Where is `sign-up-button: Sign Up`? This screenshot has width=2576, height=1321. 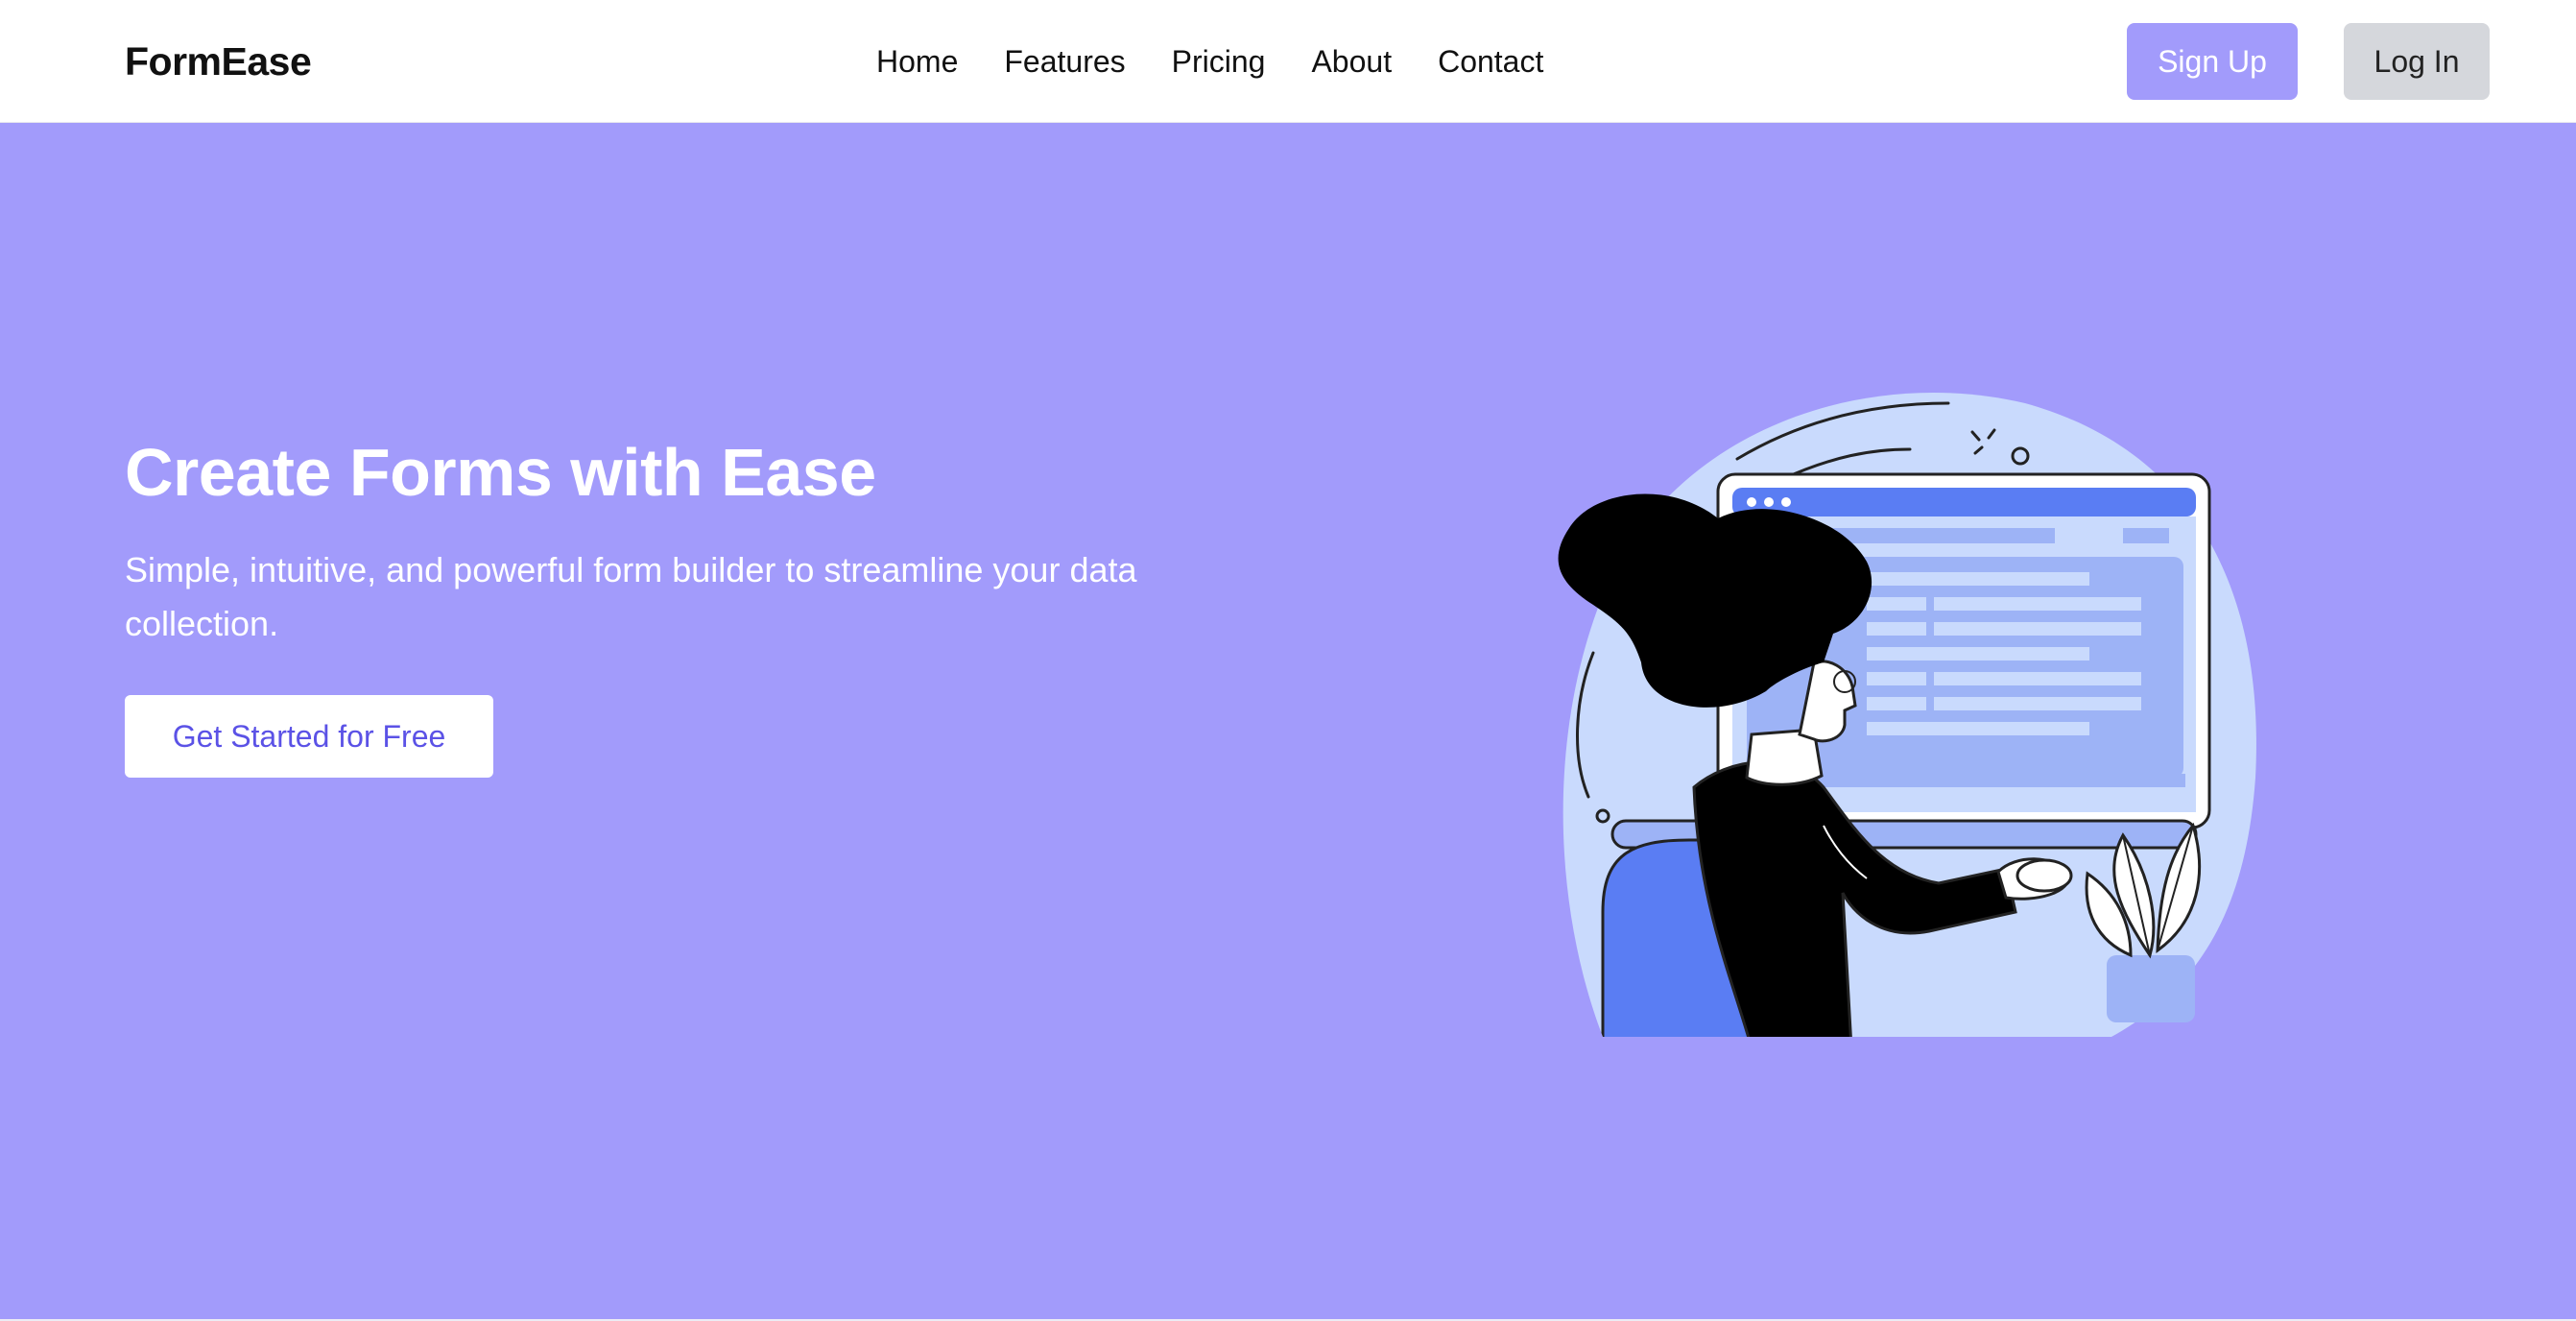 sign-up-button: Sign Up is located at coordinates (2212, 61).